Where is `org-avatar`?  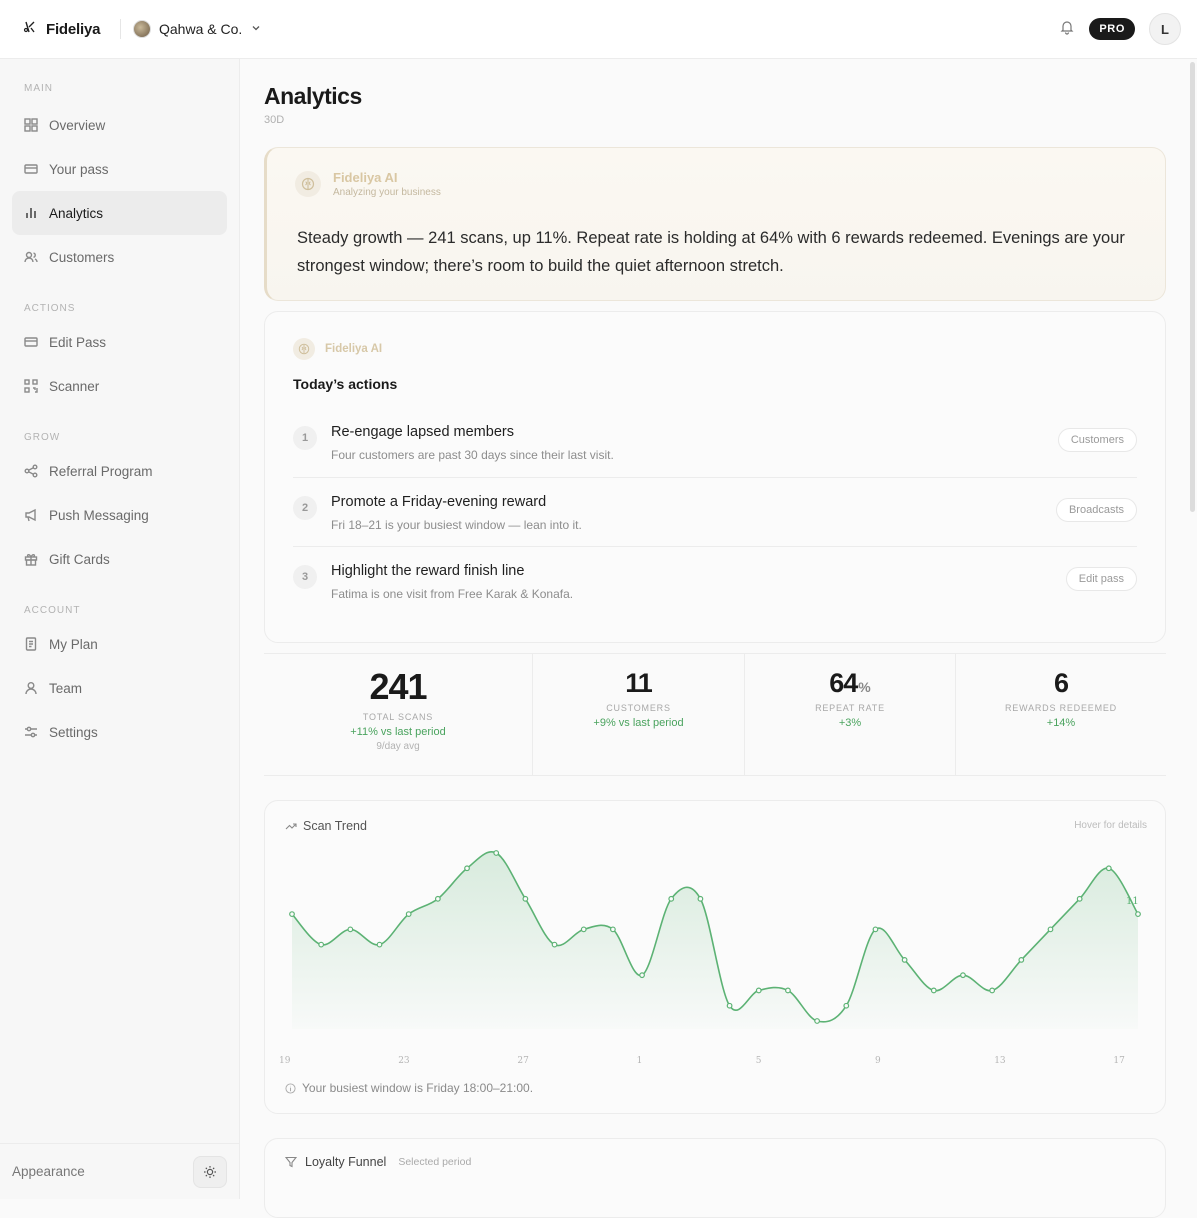
org-avatar is located at coordinates (142, 29).